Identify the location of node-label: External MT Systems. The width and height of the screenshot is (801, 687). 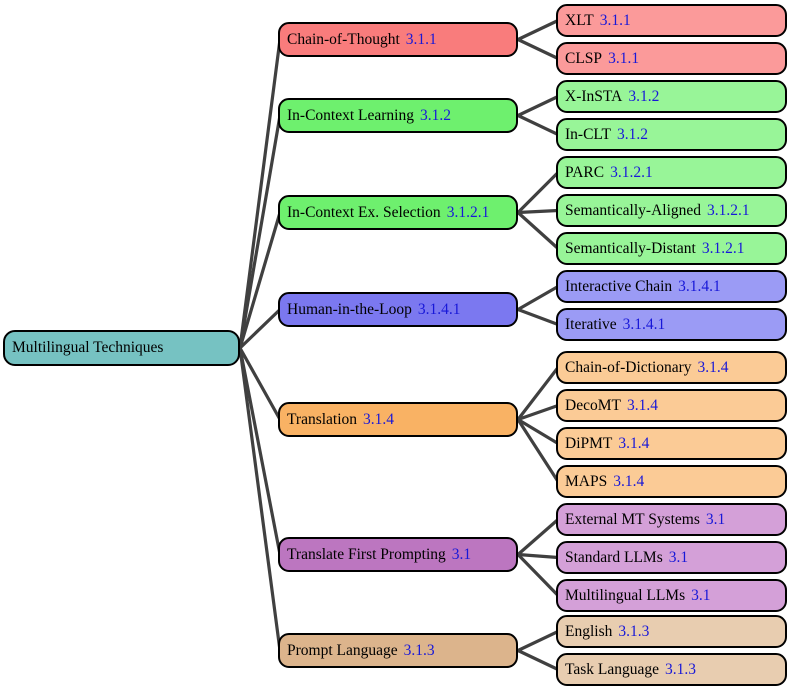
(632, 519).